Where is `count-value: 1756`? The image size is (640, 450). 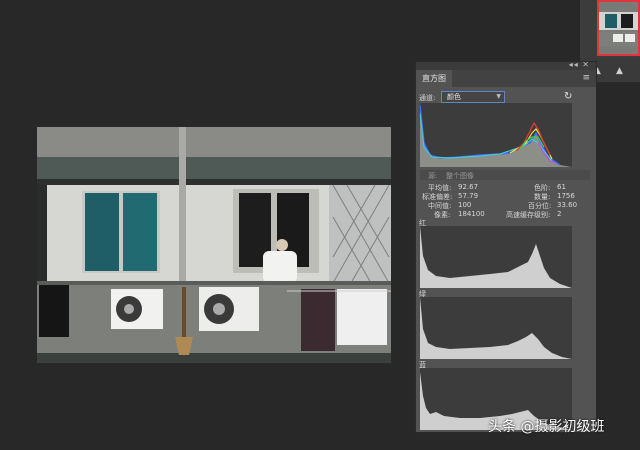 count-value: 1756 is located at coordinates (566, 196).